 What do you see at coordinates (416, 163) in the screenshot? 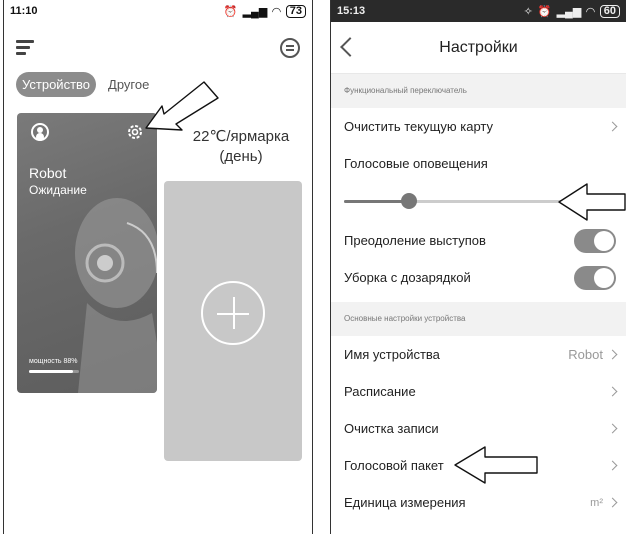
I see `row-label: Голосовые оповещения` at bounding box center [416, 163].